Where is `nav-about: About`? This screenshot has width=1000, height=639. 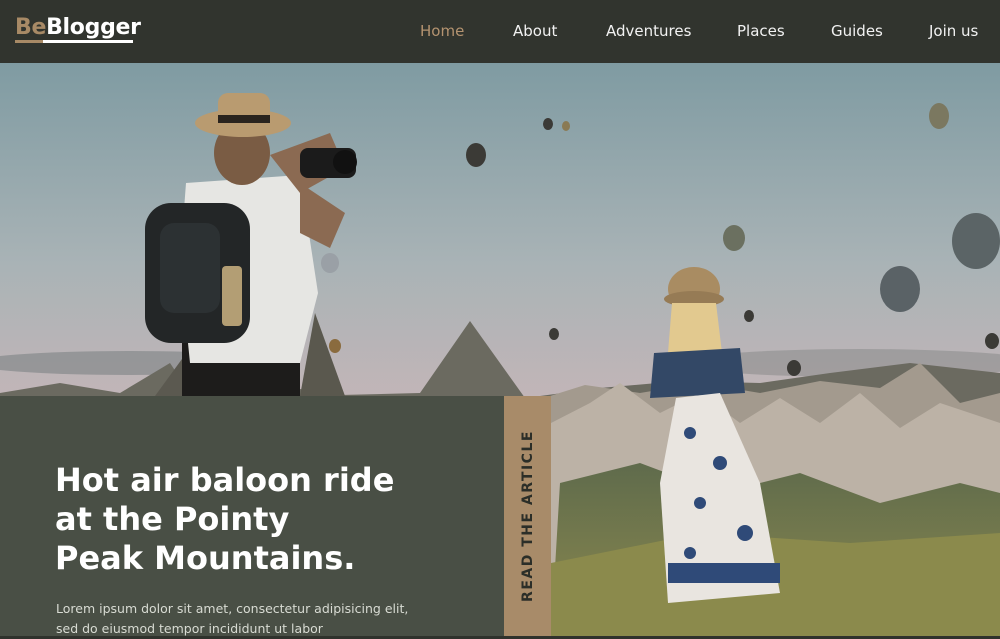 nav-about: About is located at coordinates (535, 31).